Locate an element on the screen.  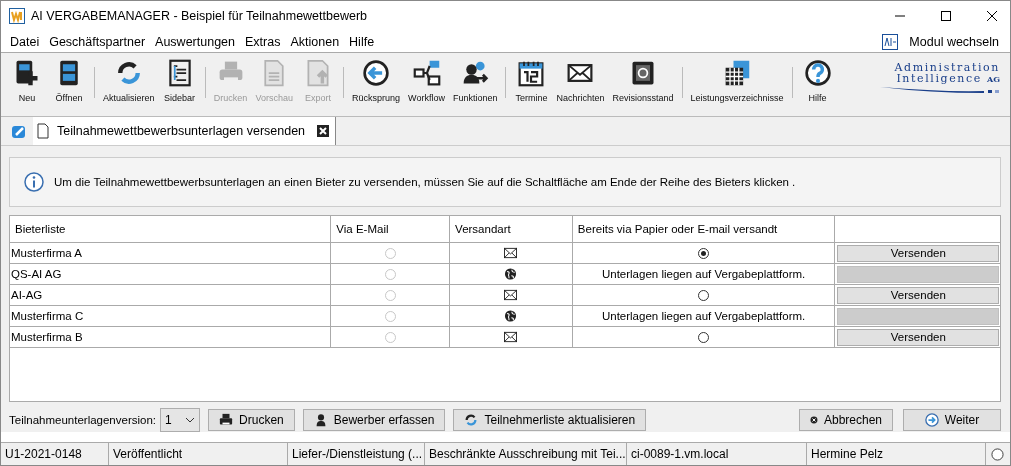
action-button: Abbrechen is located at coordinates (846, 420).